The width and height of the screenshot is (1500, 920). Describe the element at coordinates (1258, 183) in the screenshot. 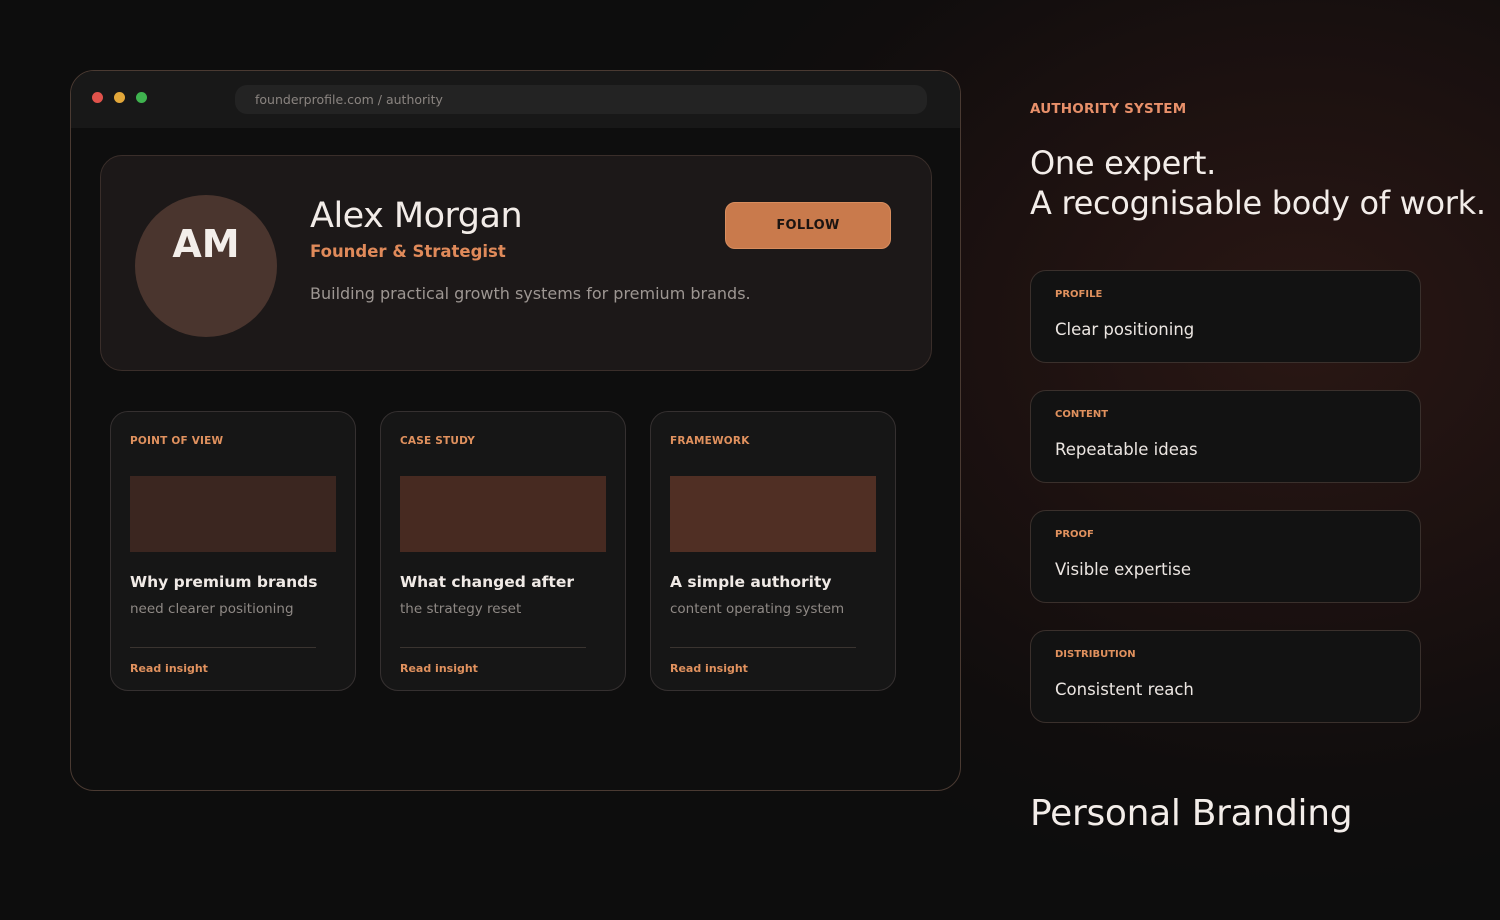

I see `section-headline: One expert. A recognisable body of work.` at that location.